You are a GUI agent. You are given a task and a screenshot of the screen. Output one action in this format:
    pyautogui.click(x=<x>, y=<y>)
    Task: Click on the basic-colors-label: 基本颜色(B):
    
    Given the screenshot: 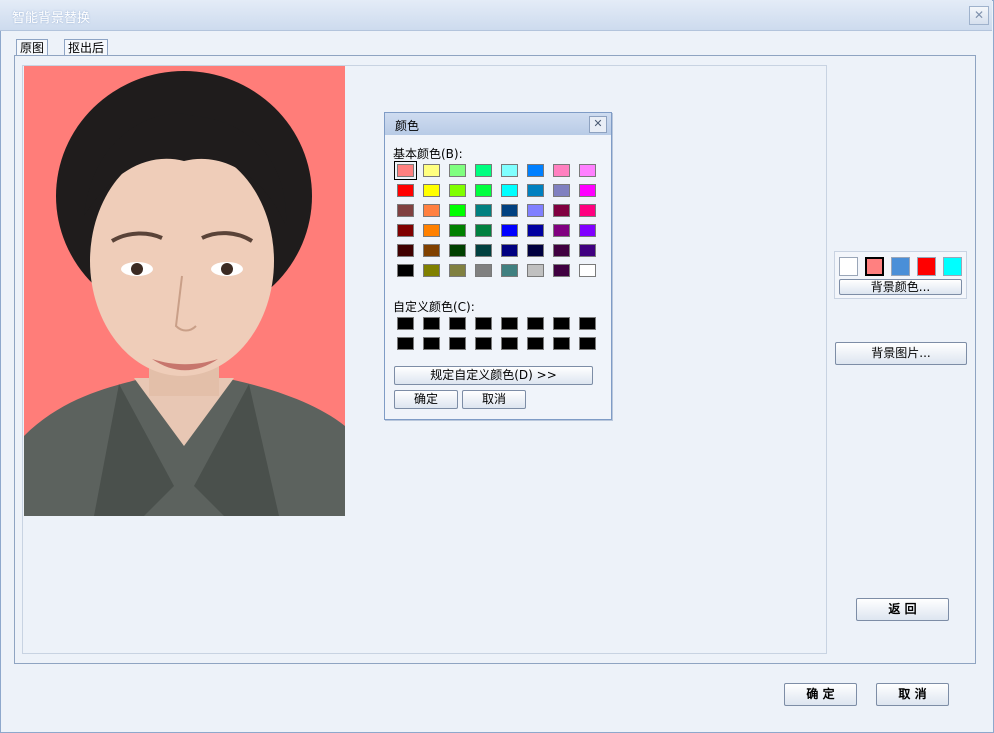 What is the action you would take?
    pyautogui.click(x=428, y=154)
    